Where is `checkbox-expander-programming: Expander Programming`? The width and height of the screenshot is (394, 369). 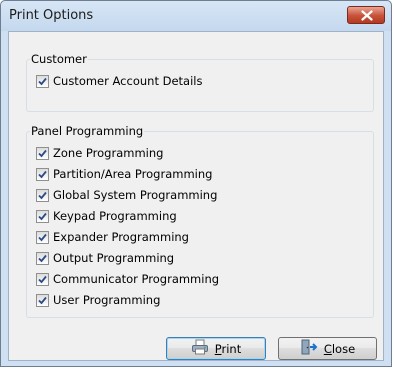 checkbox-expander-programming: Expander Programming is located at coordinates (112, 237).